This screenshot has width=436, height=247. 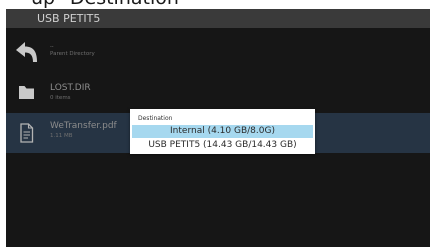 I want to click on list-item-name: WeTransfer.pdf, so click(x=83, y=126).